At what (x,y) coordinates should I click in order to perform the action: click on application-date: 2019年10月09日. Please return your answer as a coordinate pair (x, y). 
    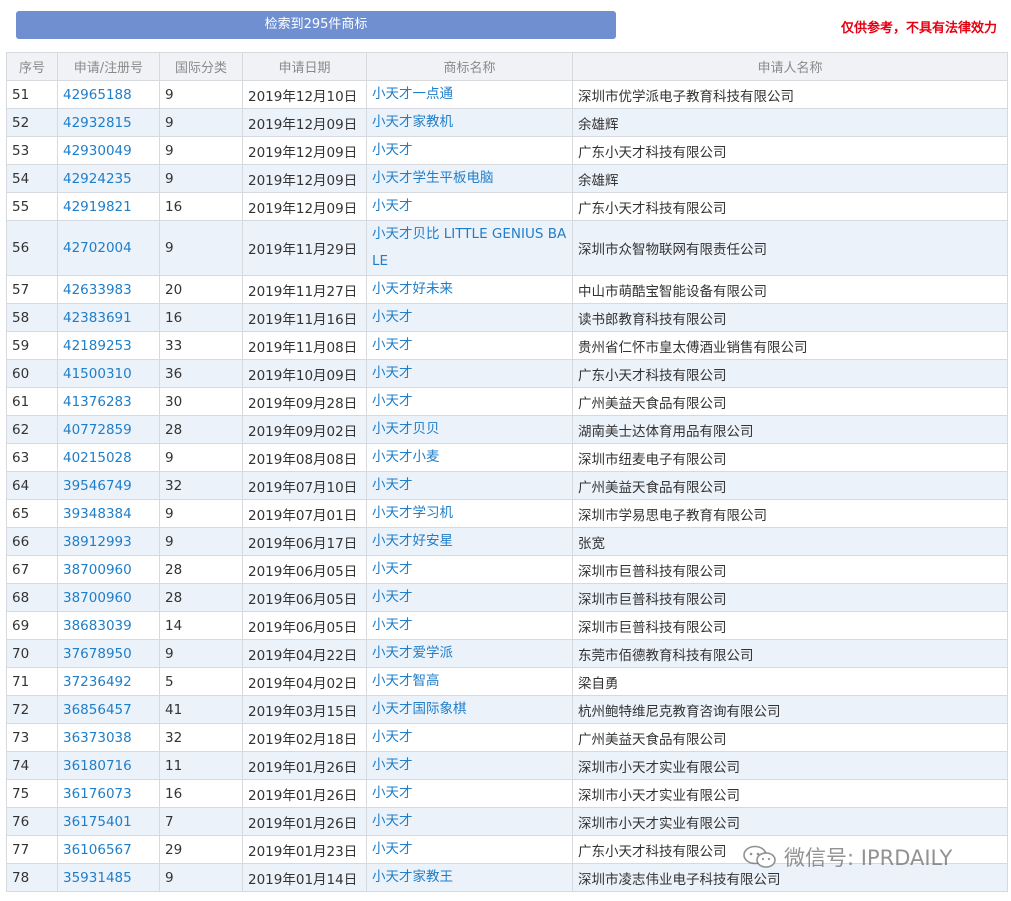
    Looking at the image, I should click on (304, 373).